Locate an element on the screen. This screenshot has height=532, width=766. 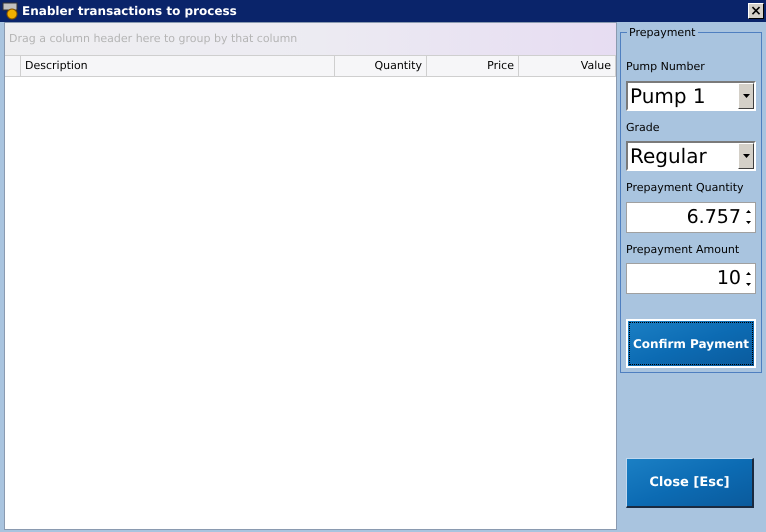
dropdown: Regular is located at coordinates (691, 156).